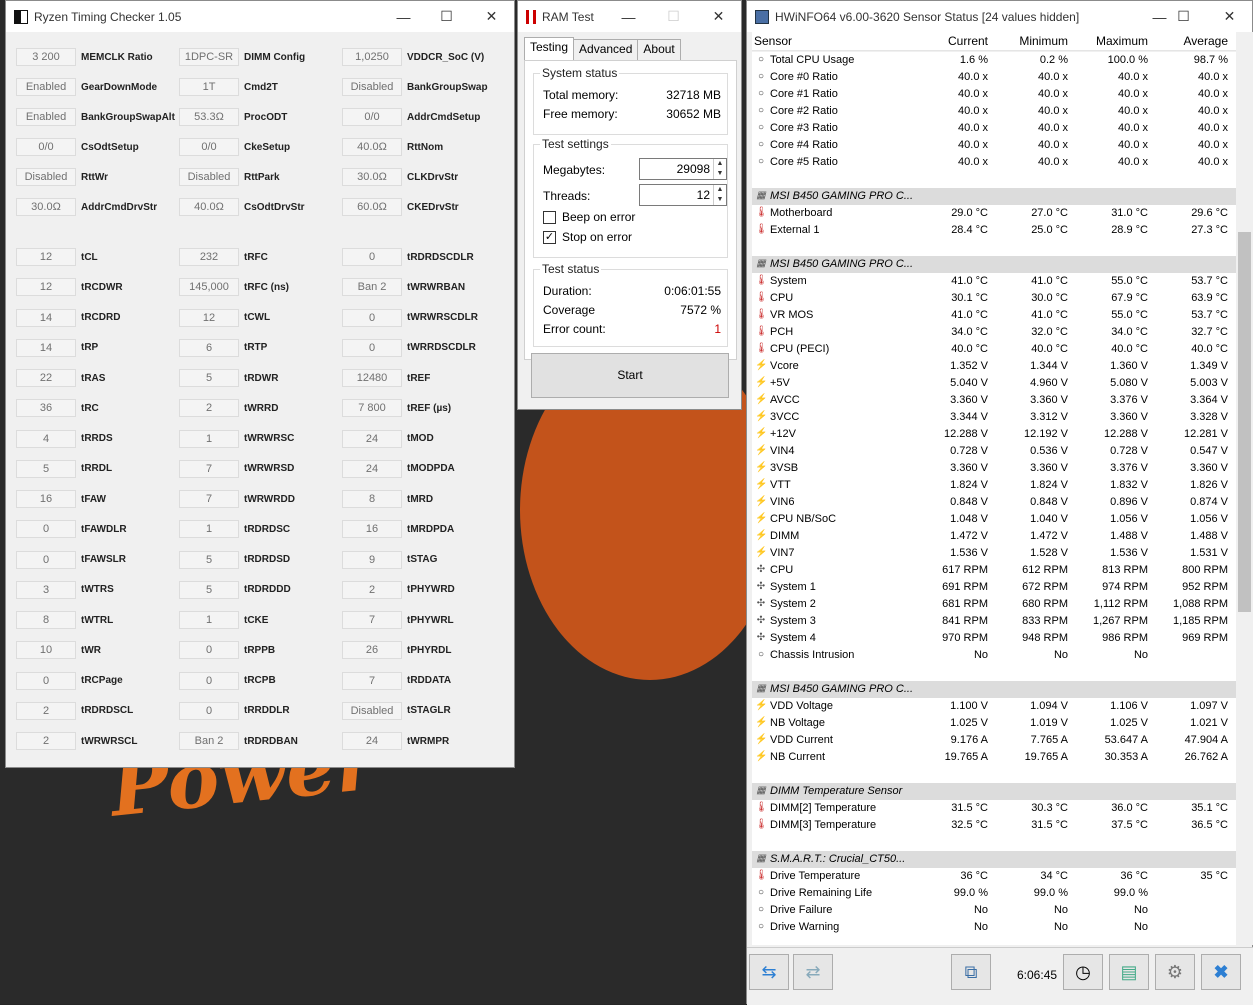  Describe the element at coordinates (994, 281) in the screenshot. I see `sensor-row: 🌡 System 41.0 °C 41.0 °C 55.0 °C 53.7 °C` at that location.